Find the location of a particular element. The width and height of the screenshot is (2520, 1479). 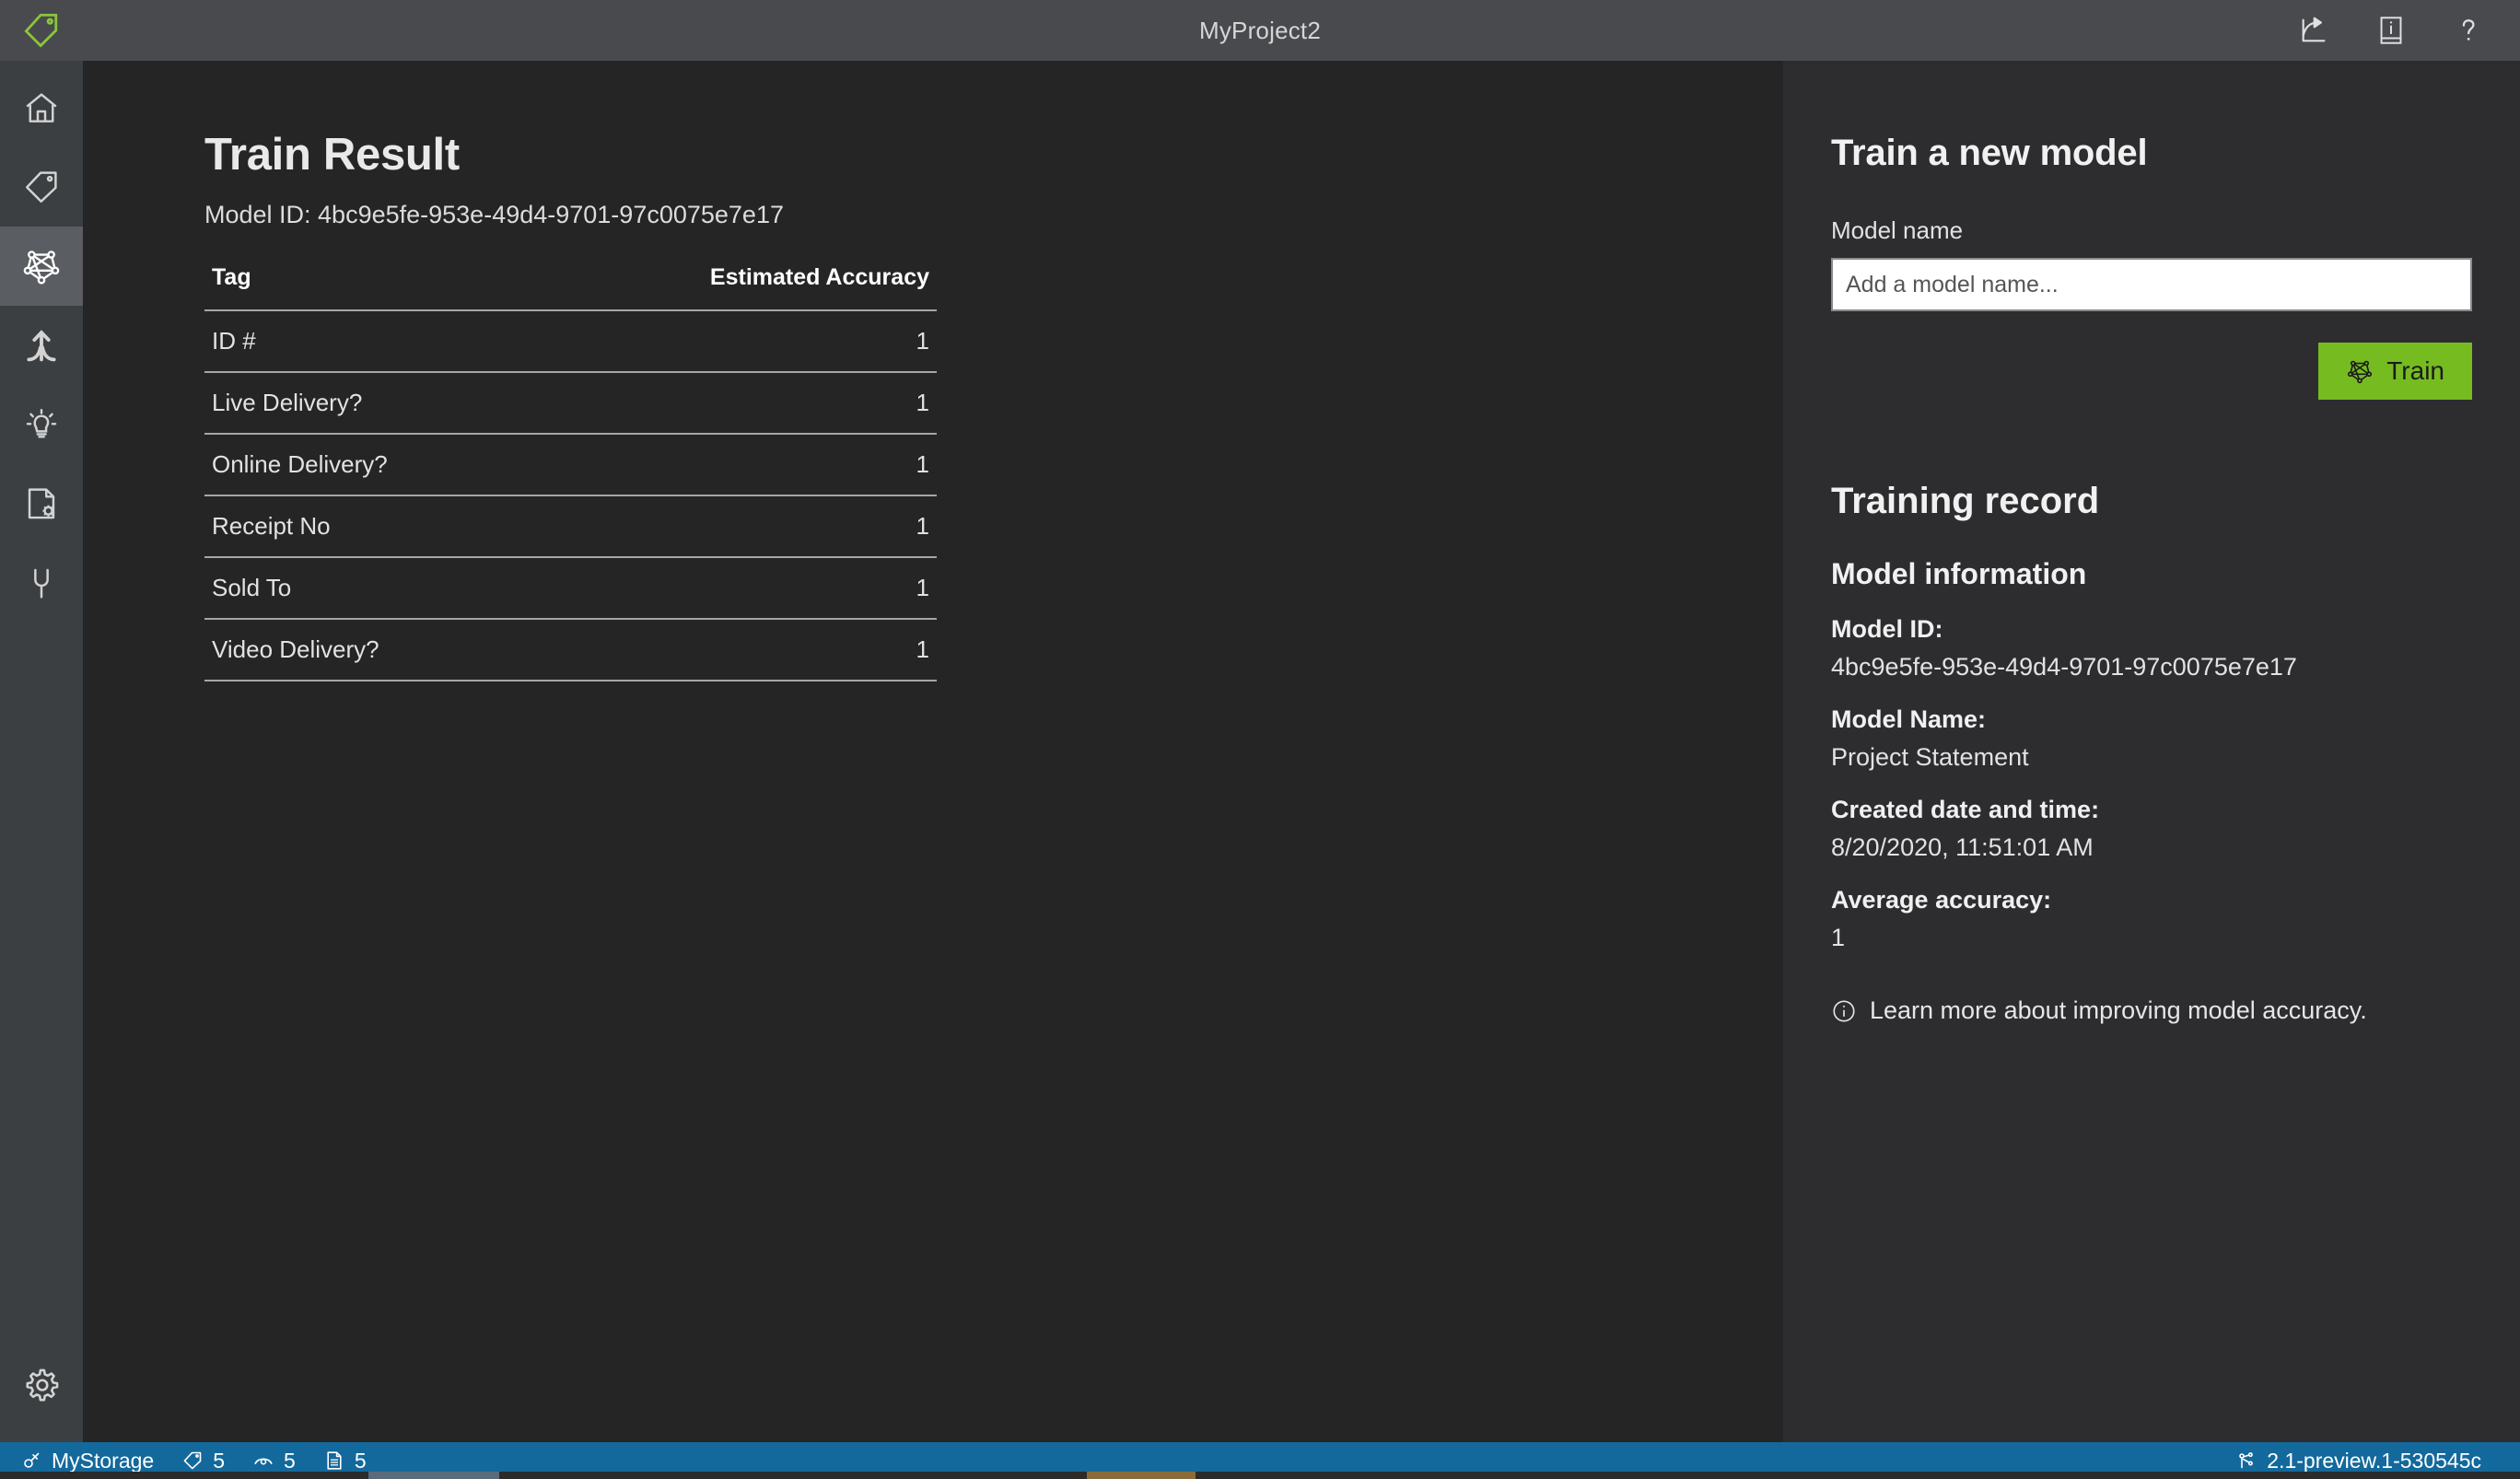

column-header-tag: Tag is located at coordinates (365, 287).